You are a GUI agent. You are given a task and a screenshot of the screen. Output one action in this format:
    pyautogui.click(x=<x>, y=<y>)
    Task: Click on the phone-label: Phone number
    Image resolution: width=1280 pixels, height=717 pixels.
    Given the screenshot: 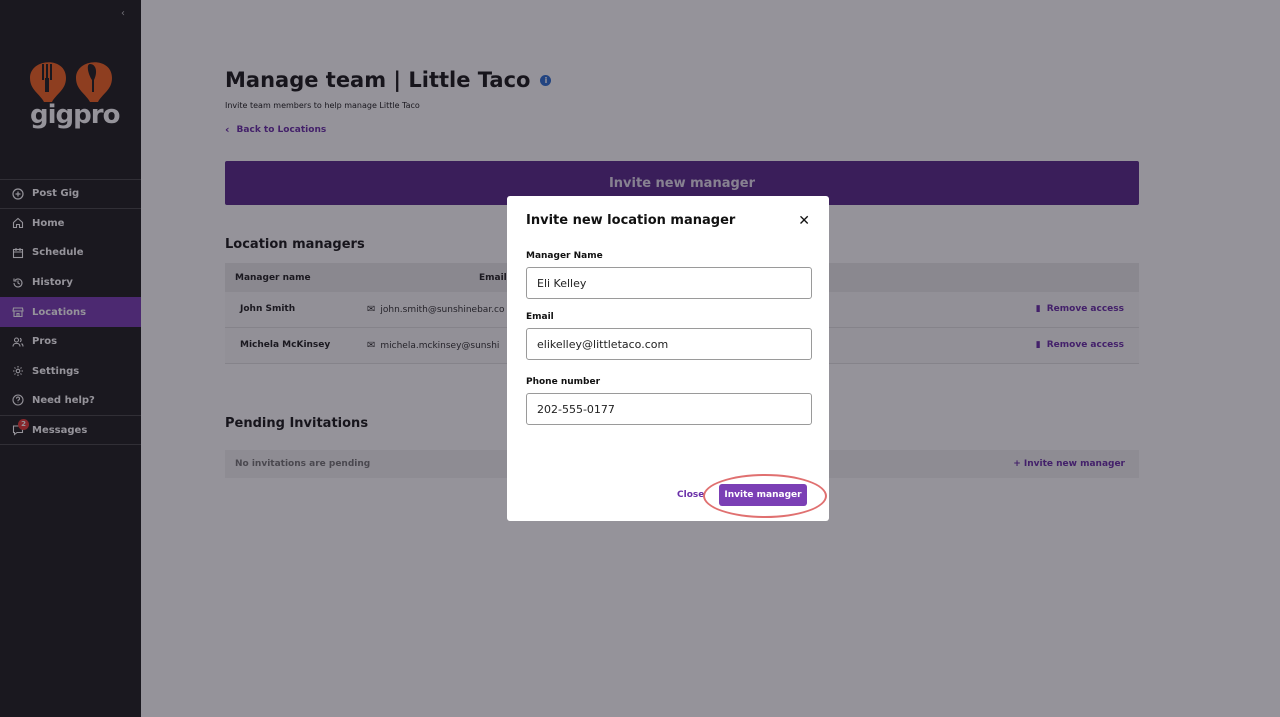 What is the action you would take?
    pyautogui.click(x=563, y=382)
    